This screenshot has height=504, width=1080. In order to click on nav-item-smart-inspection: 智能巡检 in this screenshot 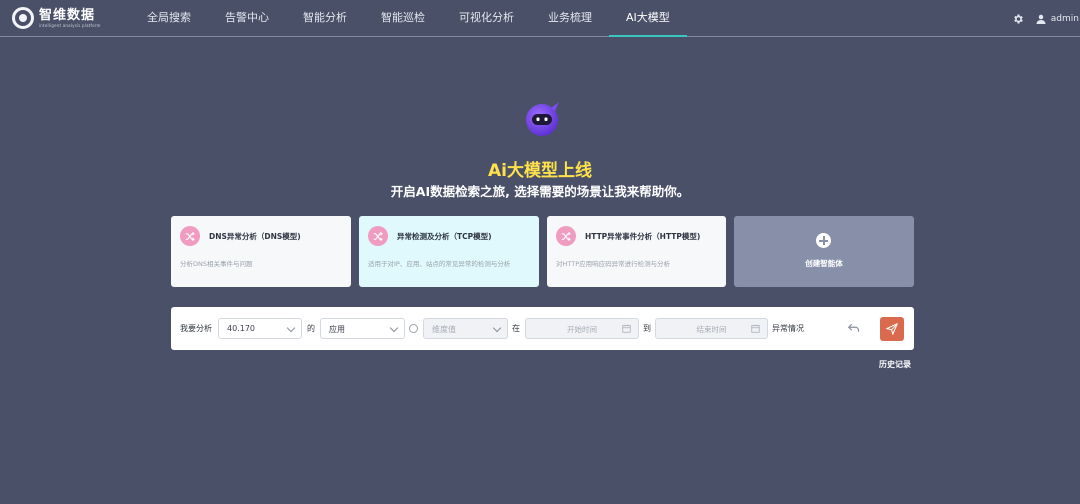, I will do `click(403, 18)`.